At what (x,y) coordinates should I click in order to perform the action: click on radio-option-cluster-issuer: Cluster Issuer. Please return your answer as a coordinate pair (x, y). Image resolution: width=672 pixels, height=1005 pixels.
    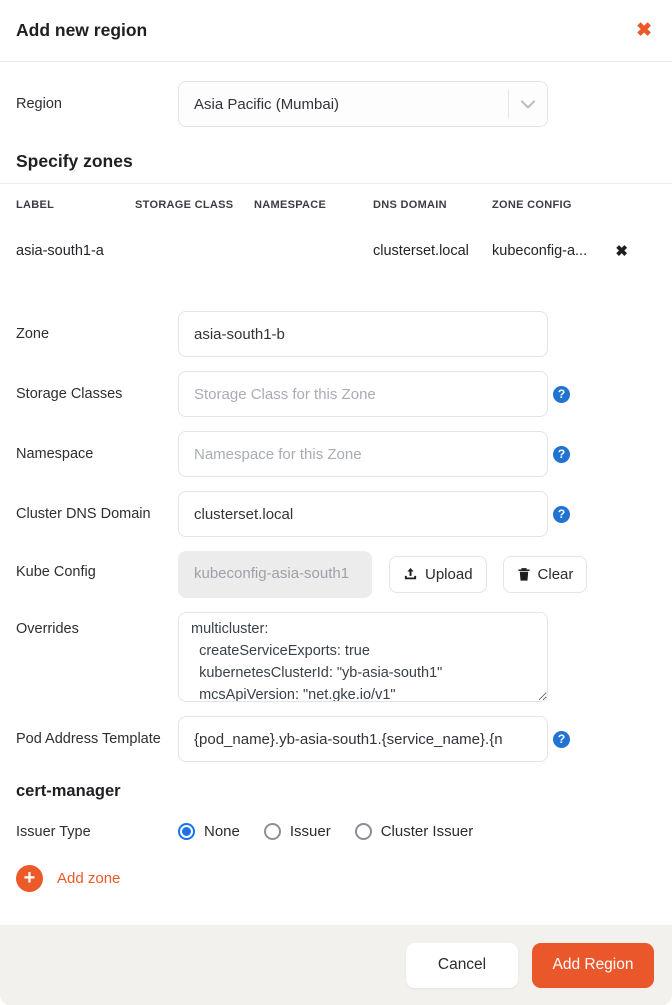
    Looking at the image, I should click on (414, 831).